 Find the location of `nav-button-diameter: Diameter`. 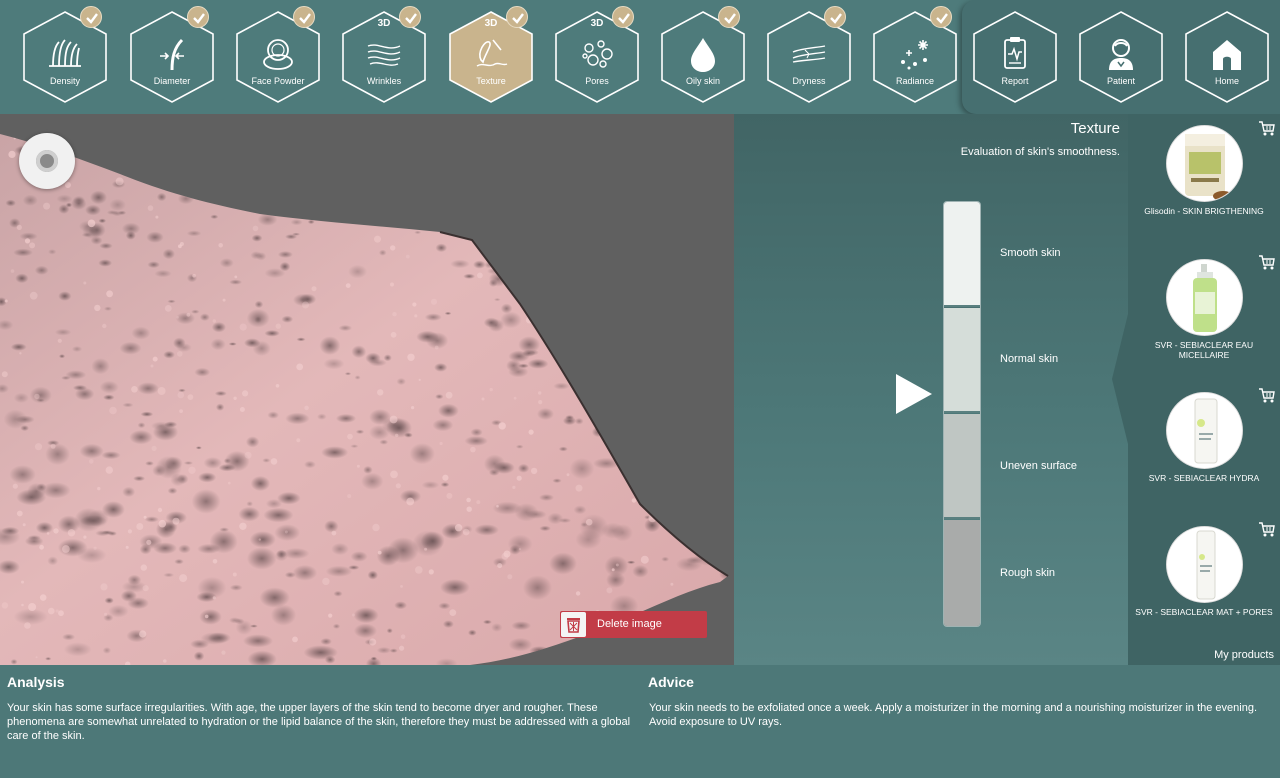

nav-button-diameter: Diameter is located at coordinates (172, 55).